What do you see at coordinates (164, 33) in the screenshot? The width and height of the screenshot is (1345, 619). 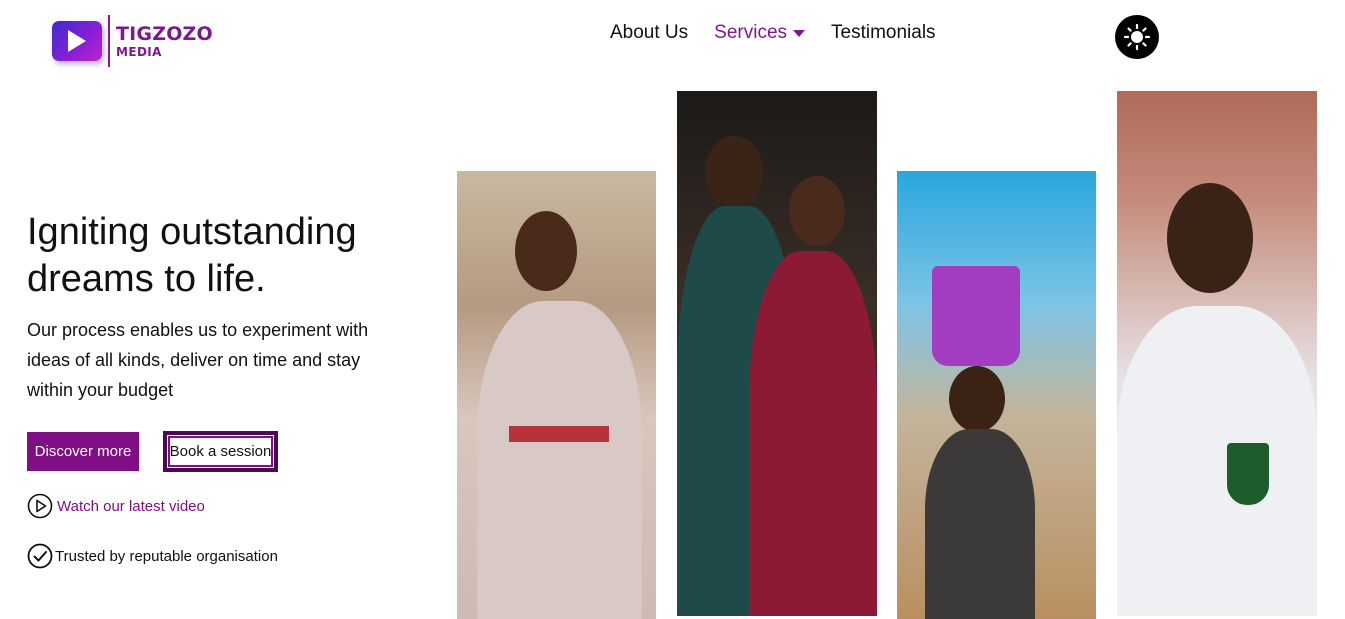 I see `brand-name: TIGZOZO` at bounding box center [164, 33].